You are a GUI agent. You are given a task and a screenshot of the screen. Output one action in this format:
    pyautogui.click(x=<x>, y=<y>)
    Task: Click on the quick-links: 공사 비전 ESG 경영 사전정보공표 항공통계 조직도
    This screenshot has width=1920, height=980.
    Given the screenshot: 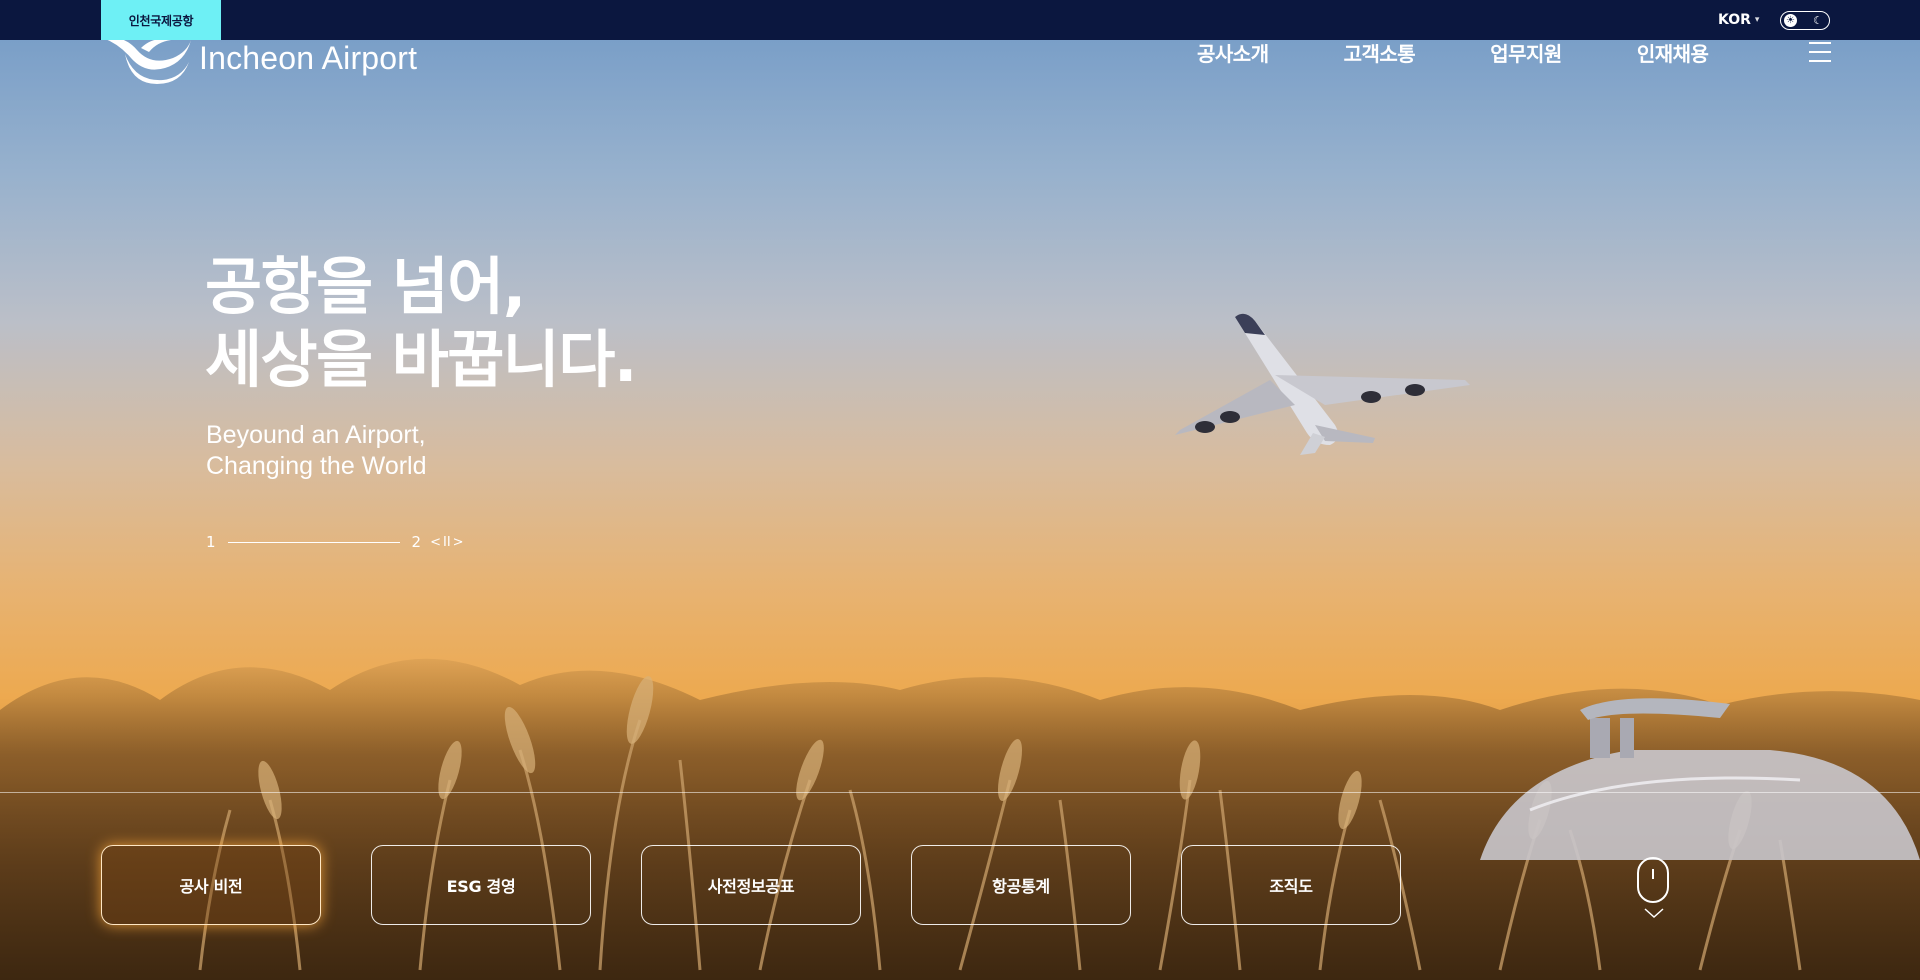 What is the action you would take?
    pyautogui.click(x=751, y=885)
    